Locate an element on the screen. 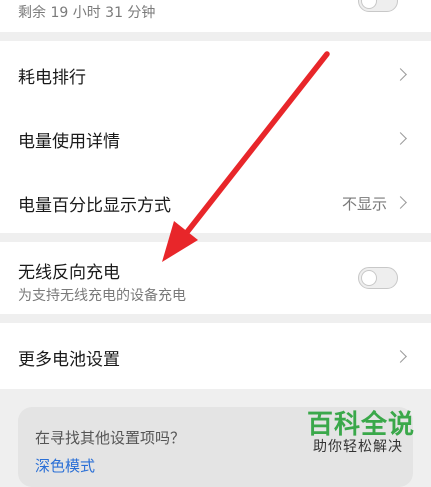  battery-percentage-display-row: 电量百分比显示方式 不显示 is located at coordinates (215, 201).